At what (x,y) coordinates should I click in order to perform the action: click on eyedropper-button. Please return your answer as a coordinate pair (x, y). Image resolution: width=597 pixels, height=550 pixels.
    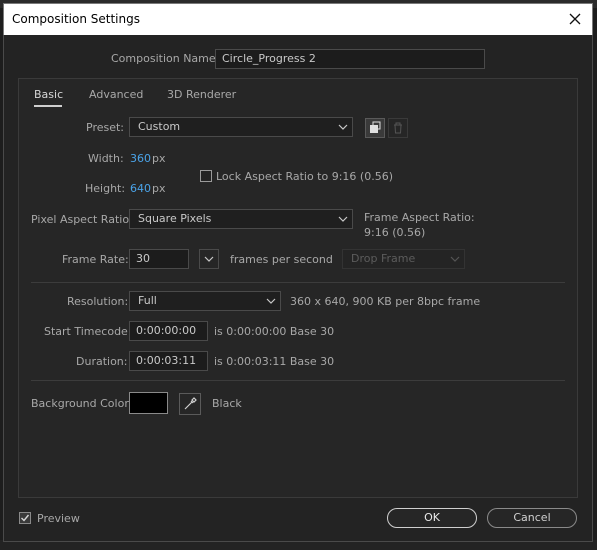
    Looking at the image, I should click on (190, 404).